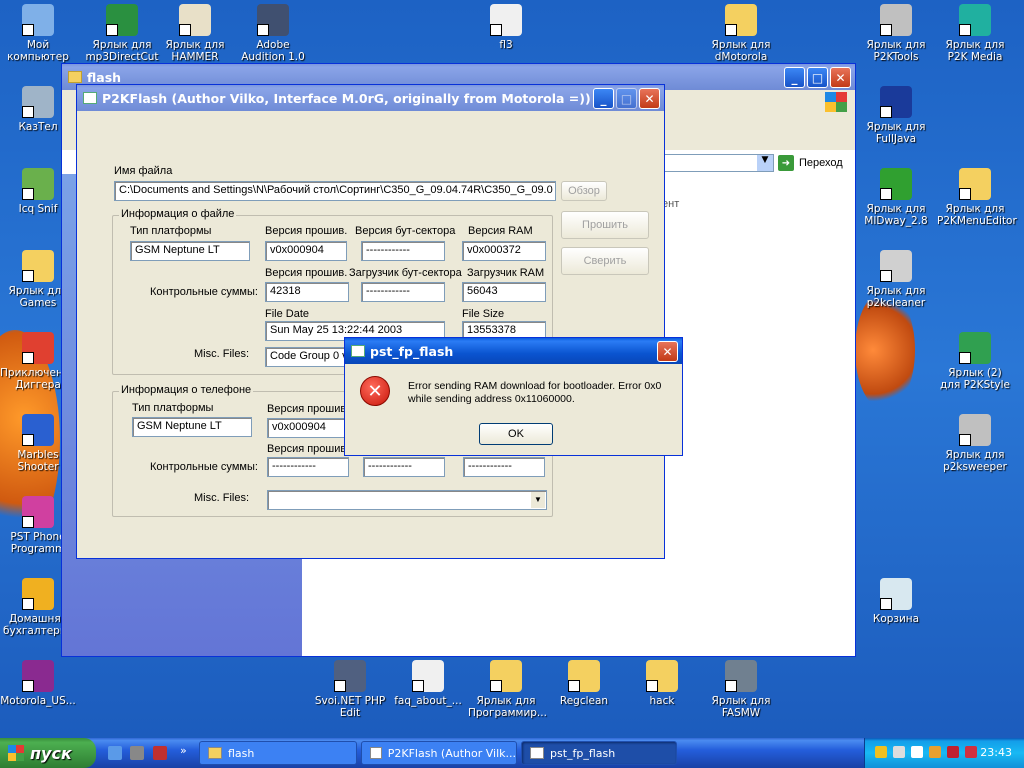 This screenshot has height=768, width=1024. I want to click on desktop-icon: Ярлык для mp3DirectCut, so click(122, 33).